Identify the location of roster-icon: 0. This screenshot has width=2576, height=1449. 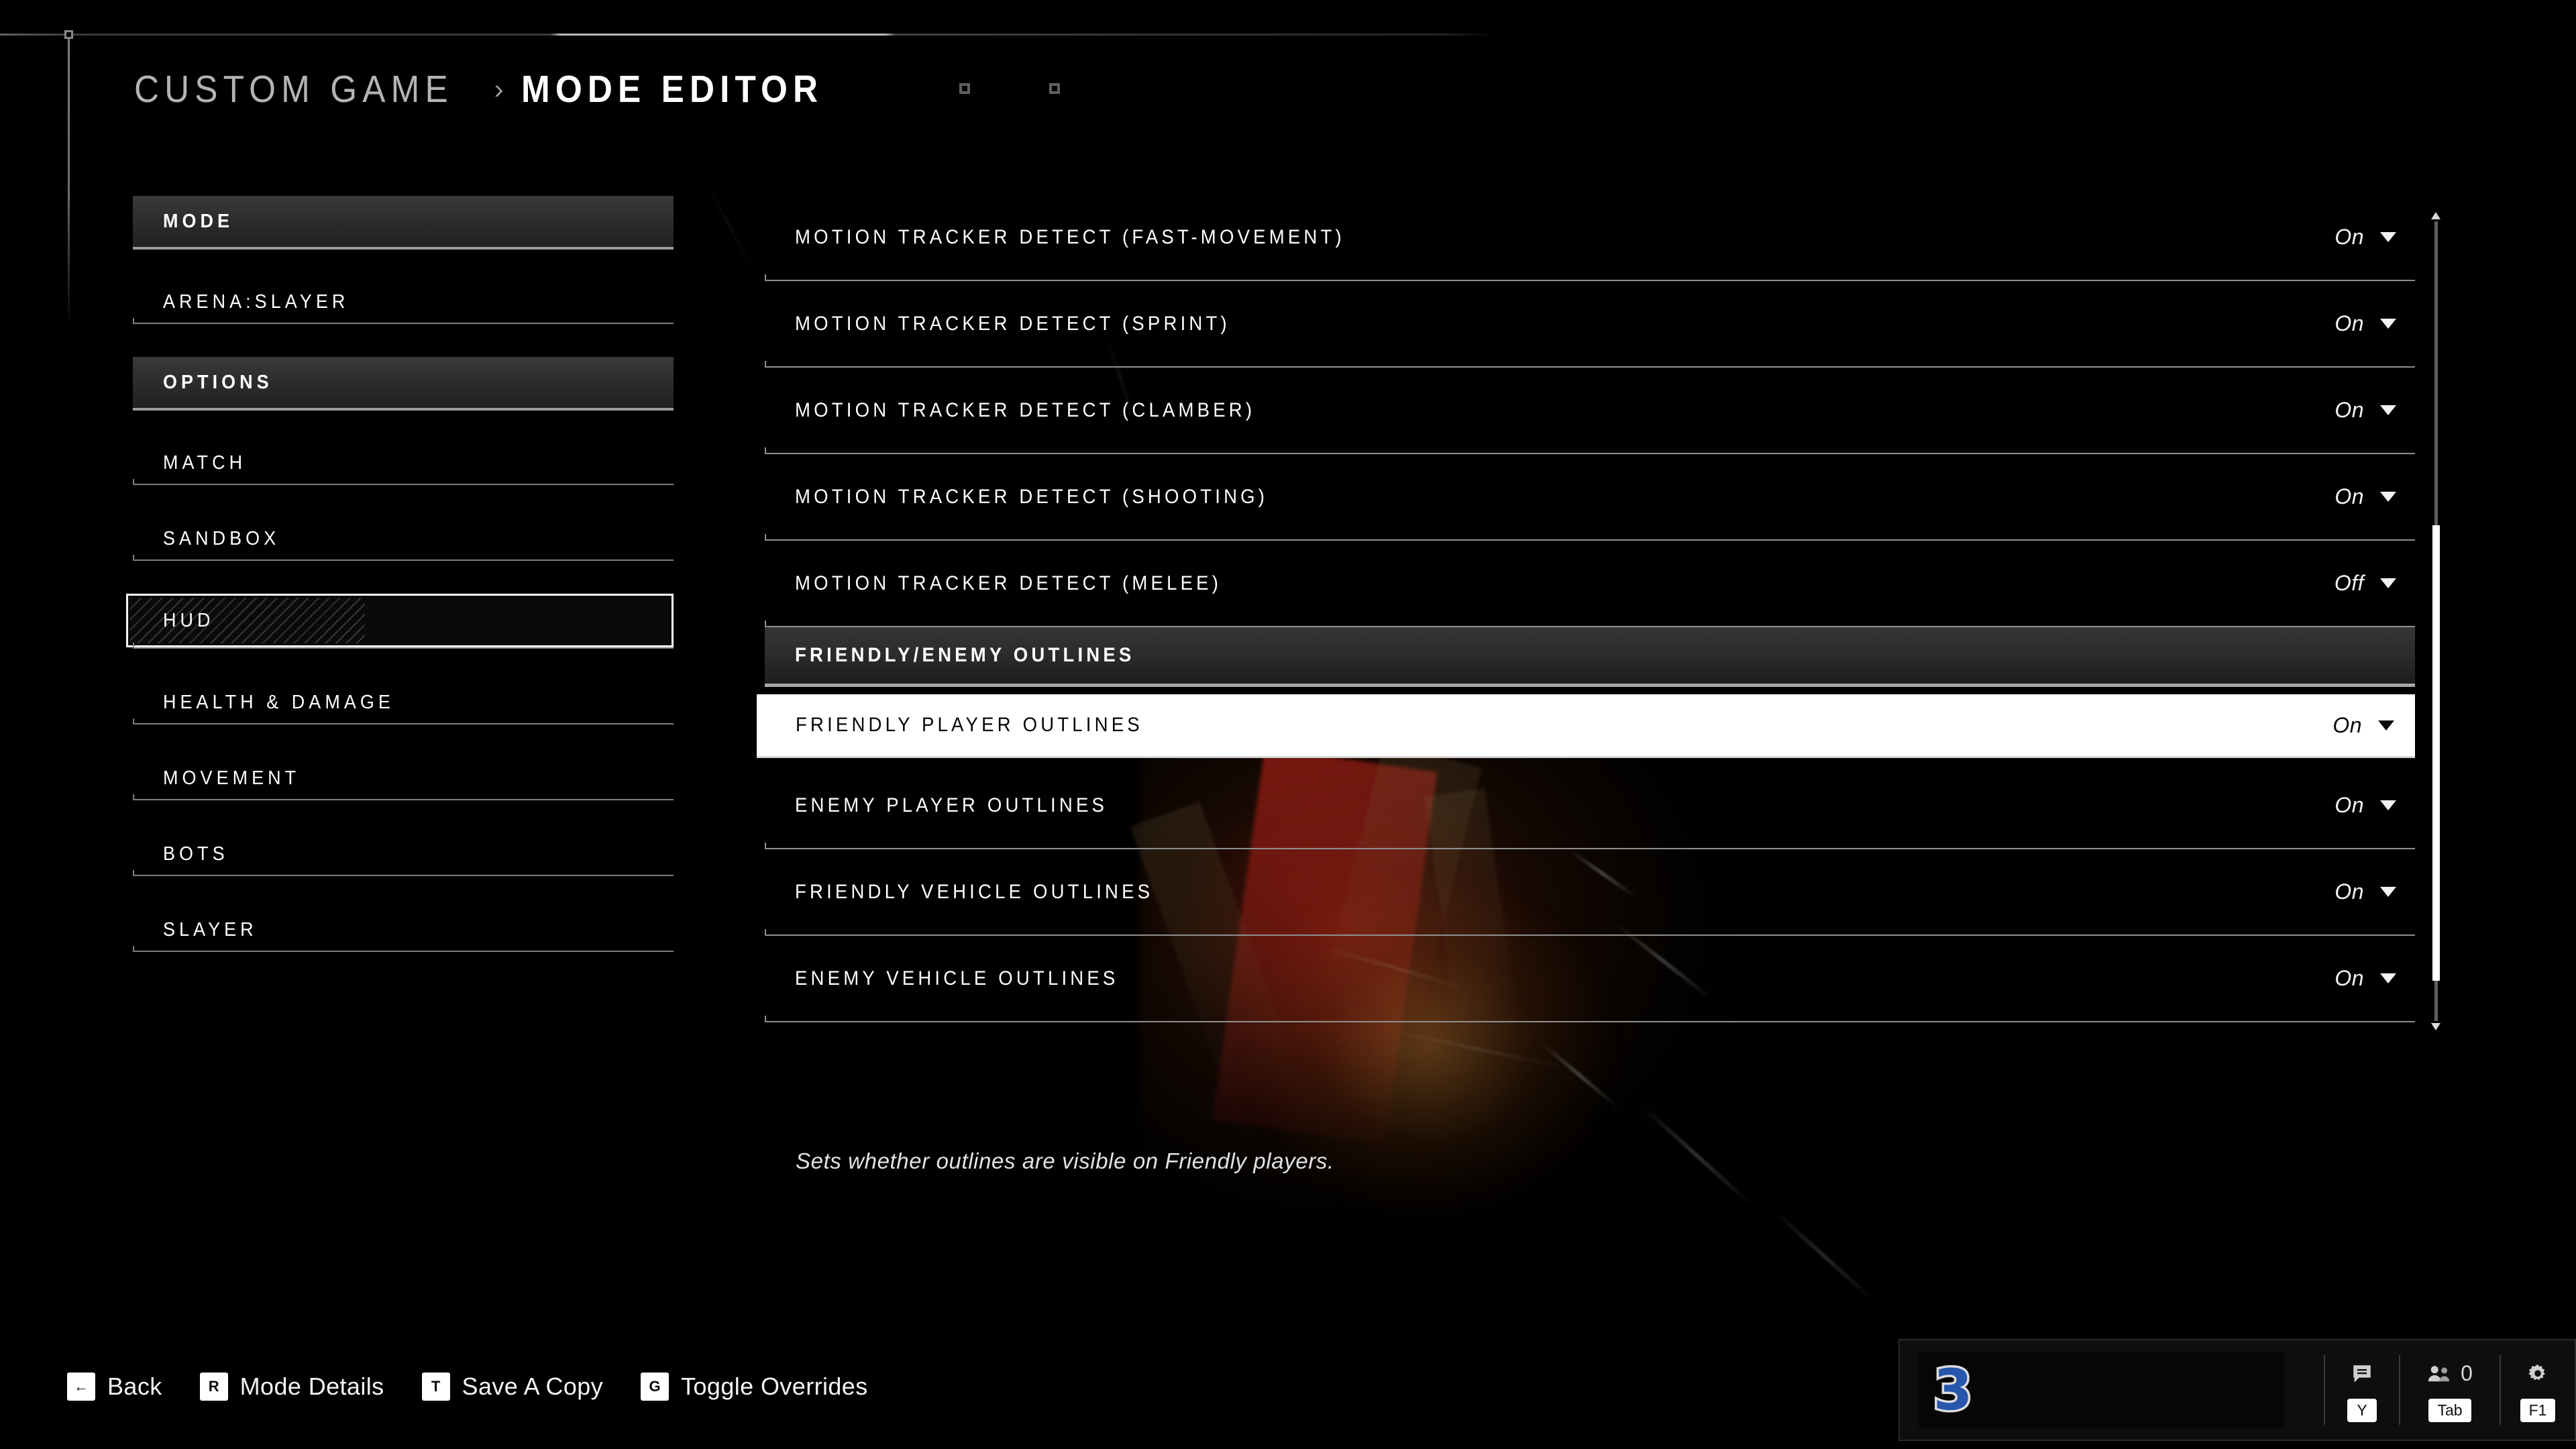
(2450, 1373).